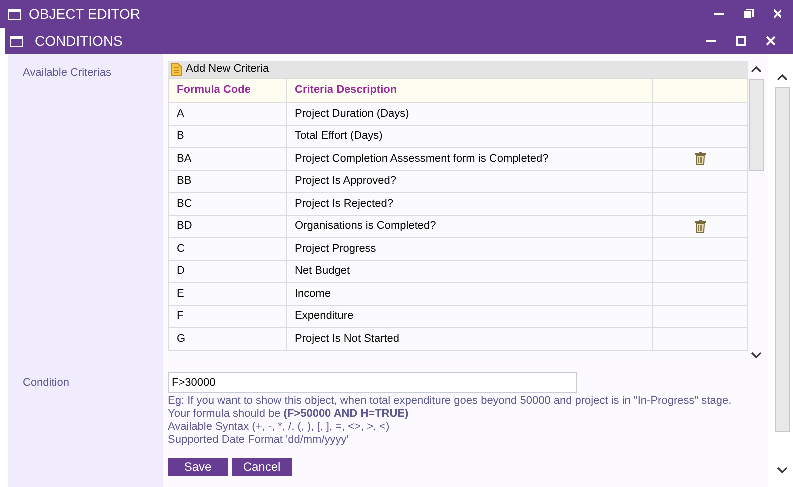 The height and width of the screenshot is (487, 793). What do you see at coordinates (227, 316) in the screenshot?
I see `table-cell: F` at bounding box center [227, 316].